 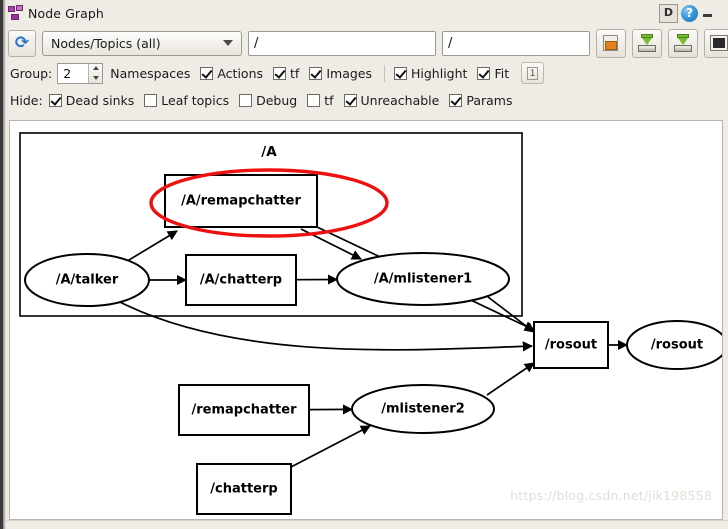 What do you see at coordinates (67, 73) in the screenshot?
I see `group-value: 2` at bounding box center [67, 73].